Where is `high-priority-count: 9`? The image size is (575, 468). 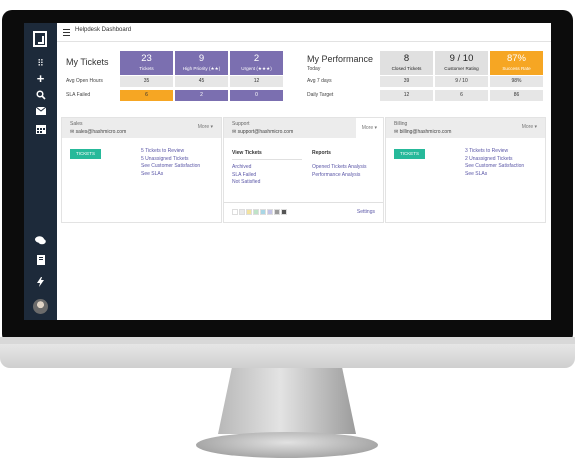 high-priority-count: 9 is located at coordinates (201, 58).